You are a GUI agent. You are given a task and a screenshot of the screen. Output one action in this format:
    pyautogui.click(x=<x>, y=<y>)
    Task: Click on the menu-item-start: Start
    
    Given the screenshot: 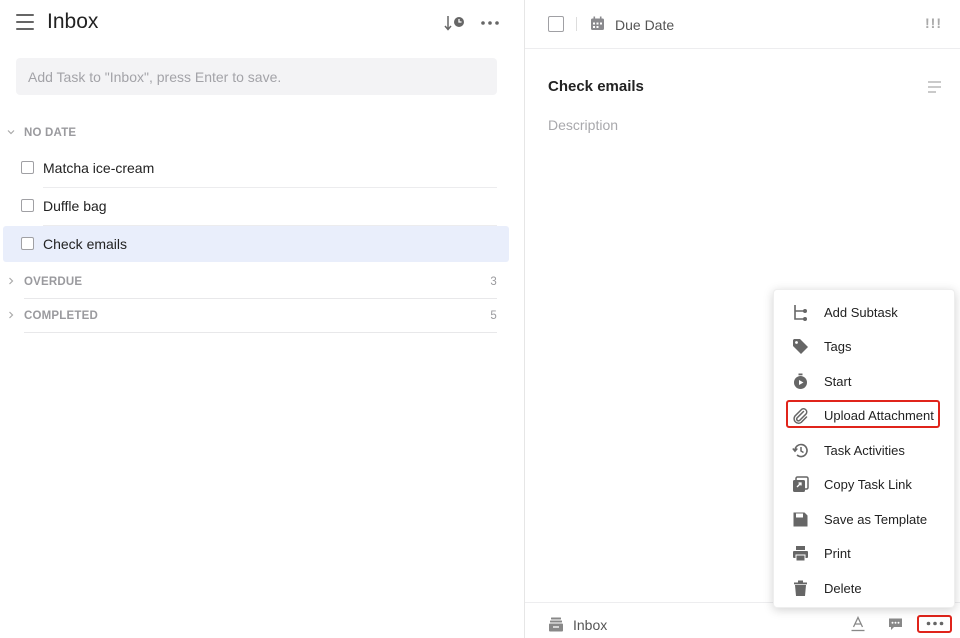 What is the action you would take?
    pyautogui.click(x=865, y=381)
    